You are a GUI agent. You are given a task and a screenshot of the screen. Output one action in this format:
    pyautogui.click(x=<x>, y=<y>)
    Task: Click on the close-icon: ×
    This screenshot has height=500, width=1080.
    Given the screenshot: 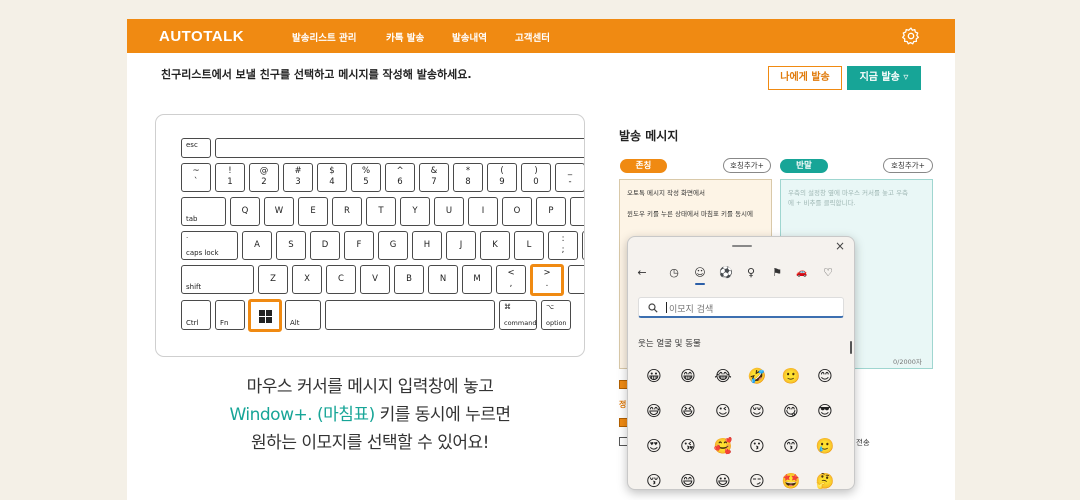 What is the action you would take?
    pyautogui.click(x=840, y=246)
    